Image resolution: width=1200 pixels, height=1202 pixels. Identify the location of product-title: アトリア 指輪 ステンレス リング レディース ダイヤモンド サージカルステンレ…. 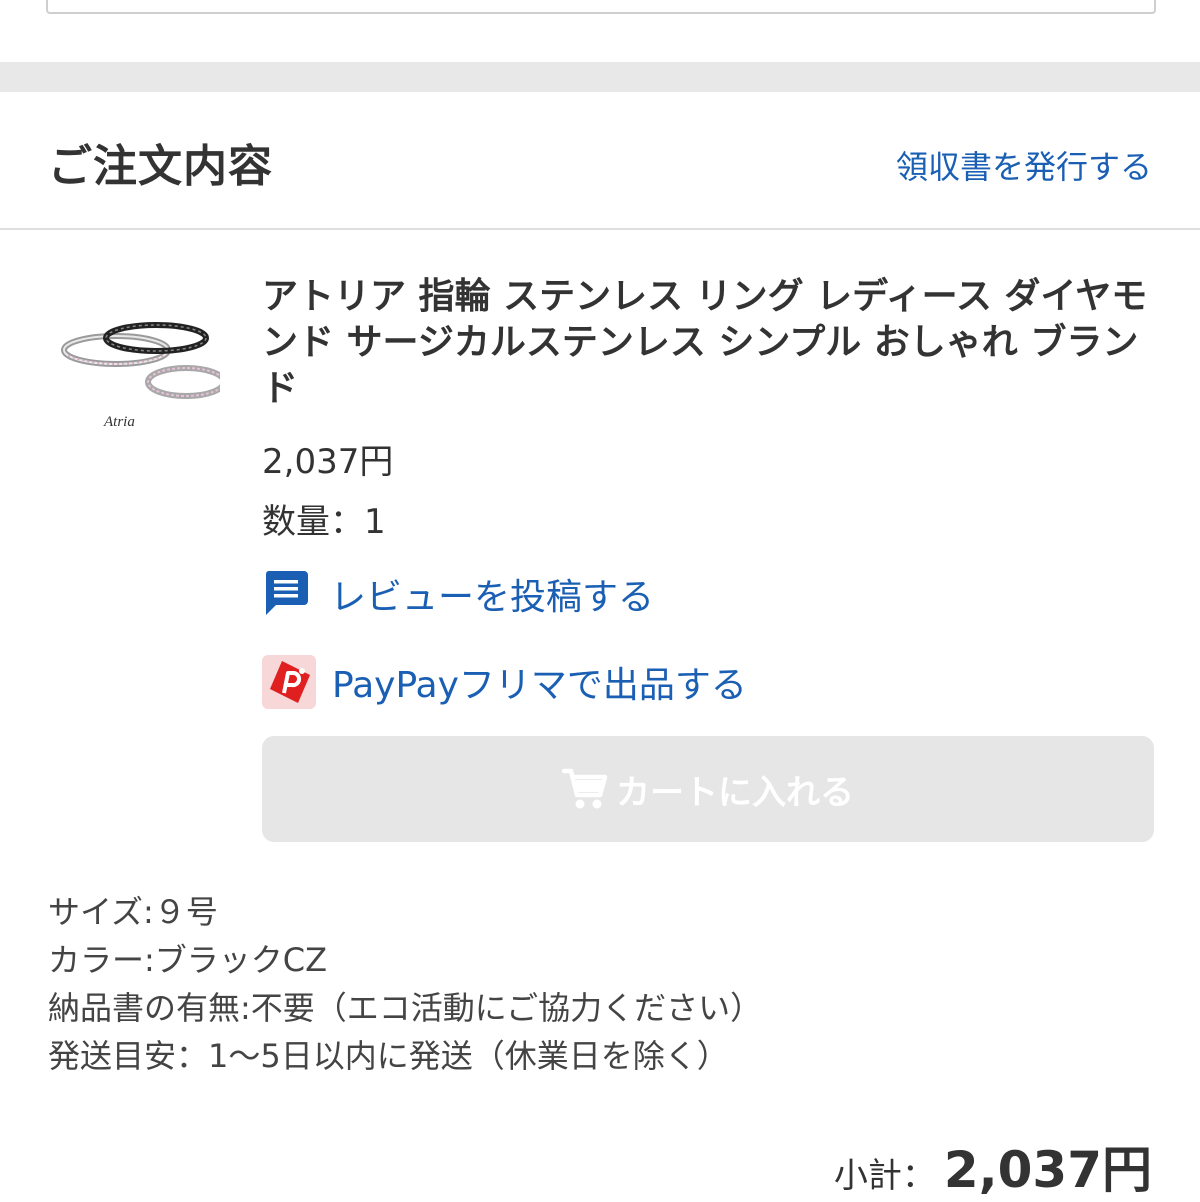
(707, 343).